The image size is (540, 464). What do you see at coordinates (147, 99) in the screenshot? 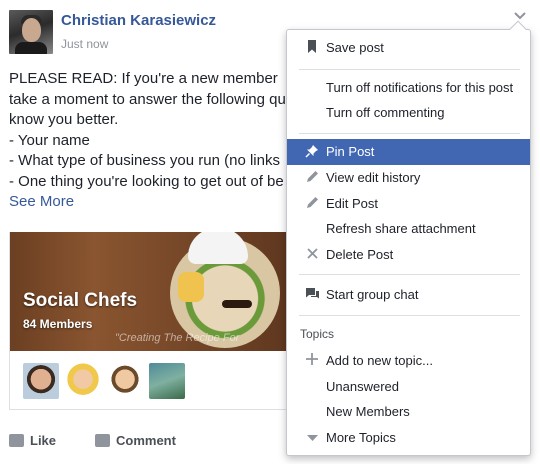
I see `post-body-line: take a moment to answer the following qu` at bounding box center [147, 99].